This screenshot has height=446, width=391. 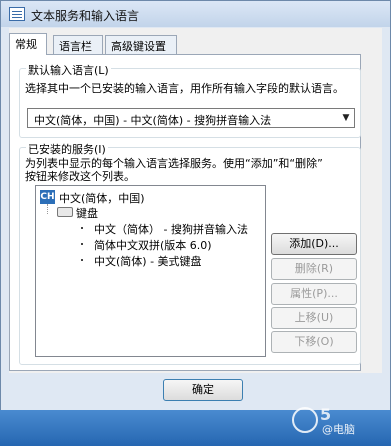 What do you see at coordinates (78, 44) in the screenshot?
I see `tab-language-bar: 语言栏` at bounding box center [78, 44].